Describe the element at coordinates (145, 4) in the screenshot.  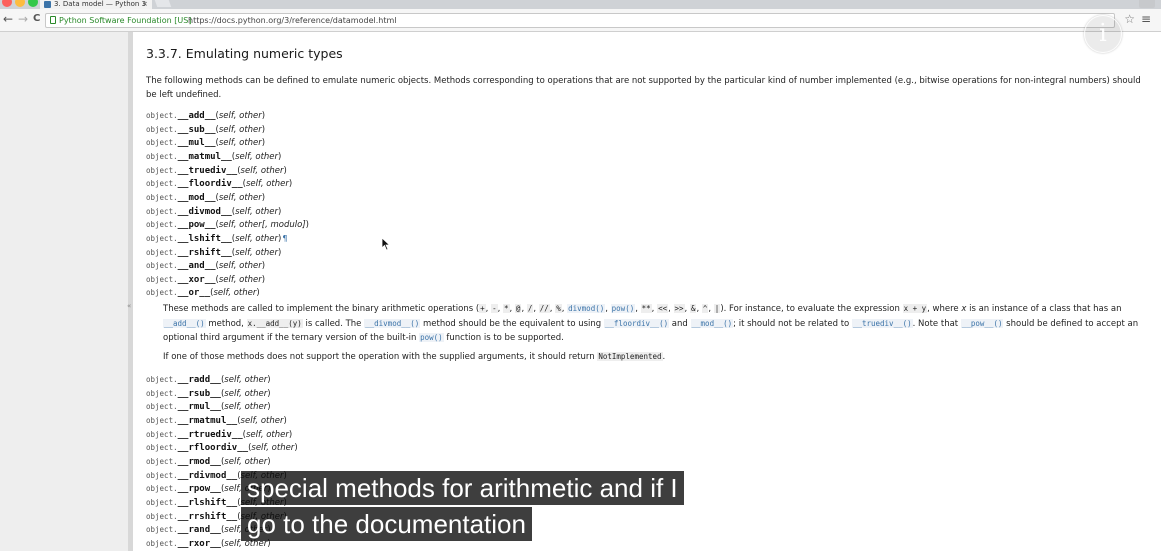
I see `tab-close-icon: ×` at that location.